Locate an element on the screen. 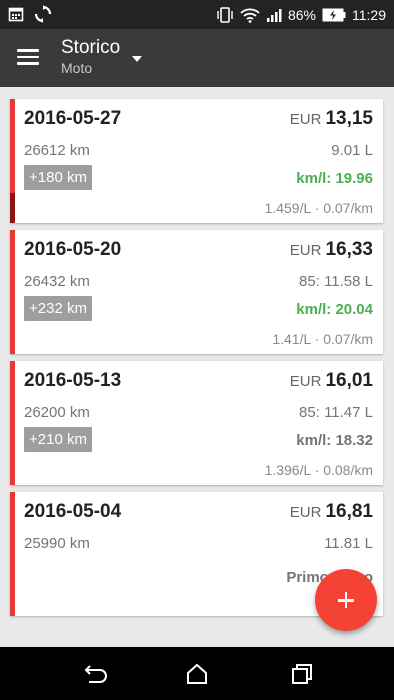  latest-entry-marker is located at coordinates (12, 208).